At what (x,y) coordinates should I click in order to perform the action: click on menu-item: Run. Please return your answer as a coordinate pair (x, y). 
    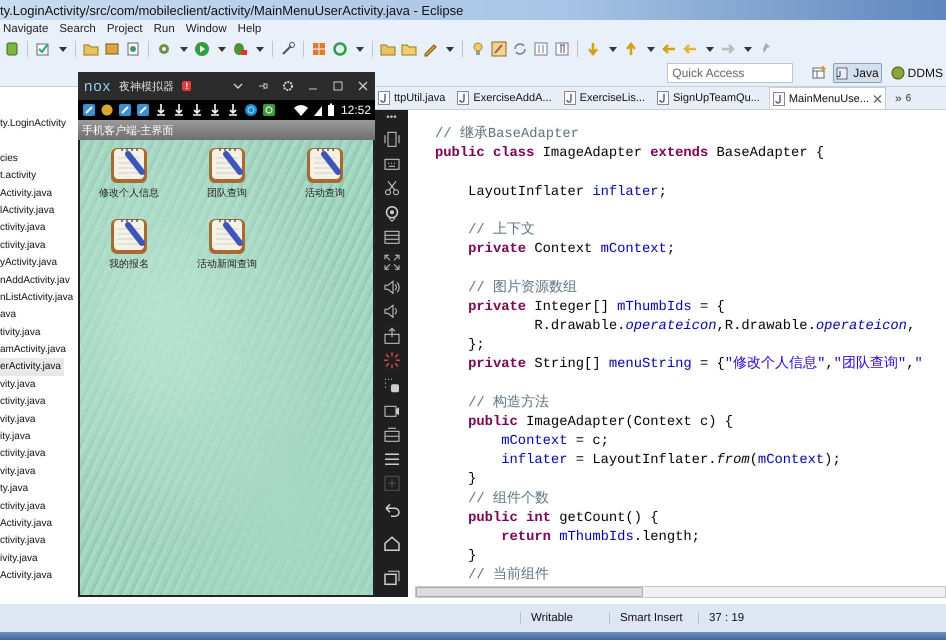
    Looking at the image, I should click on (164, 29).